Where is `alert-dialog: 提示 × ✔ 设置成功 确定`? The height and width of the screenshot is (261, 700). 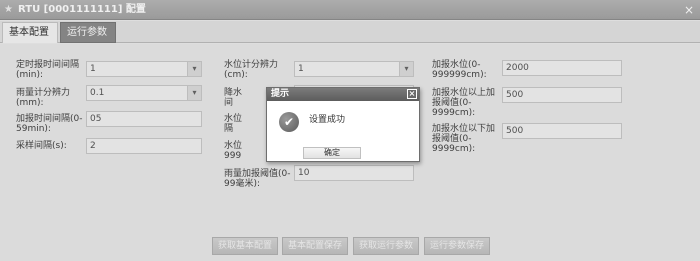 alert-dialog: 提示 × ✔ 设置成功 确定 is located at coordinates (343, 124).